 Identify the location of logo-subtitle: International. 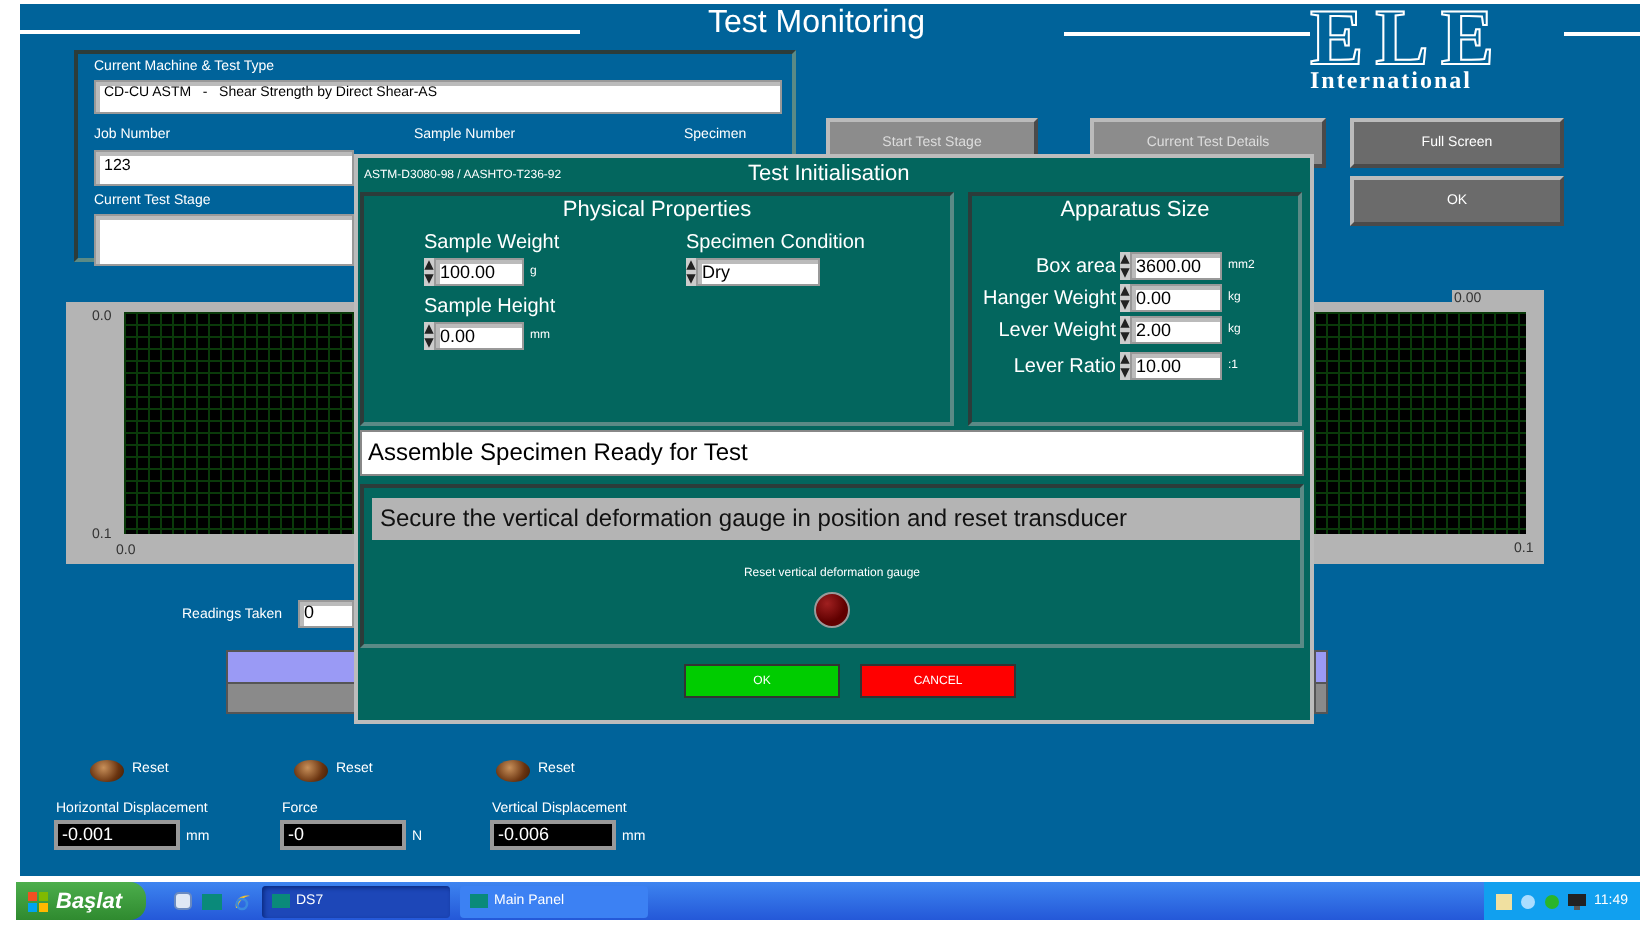
(1391, 81).